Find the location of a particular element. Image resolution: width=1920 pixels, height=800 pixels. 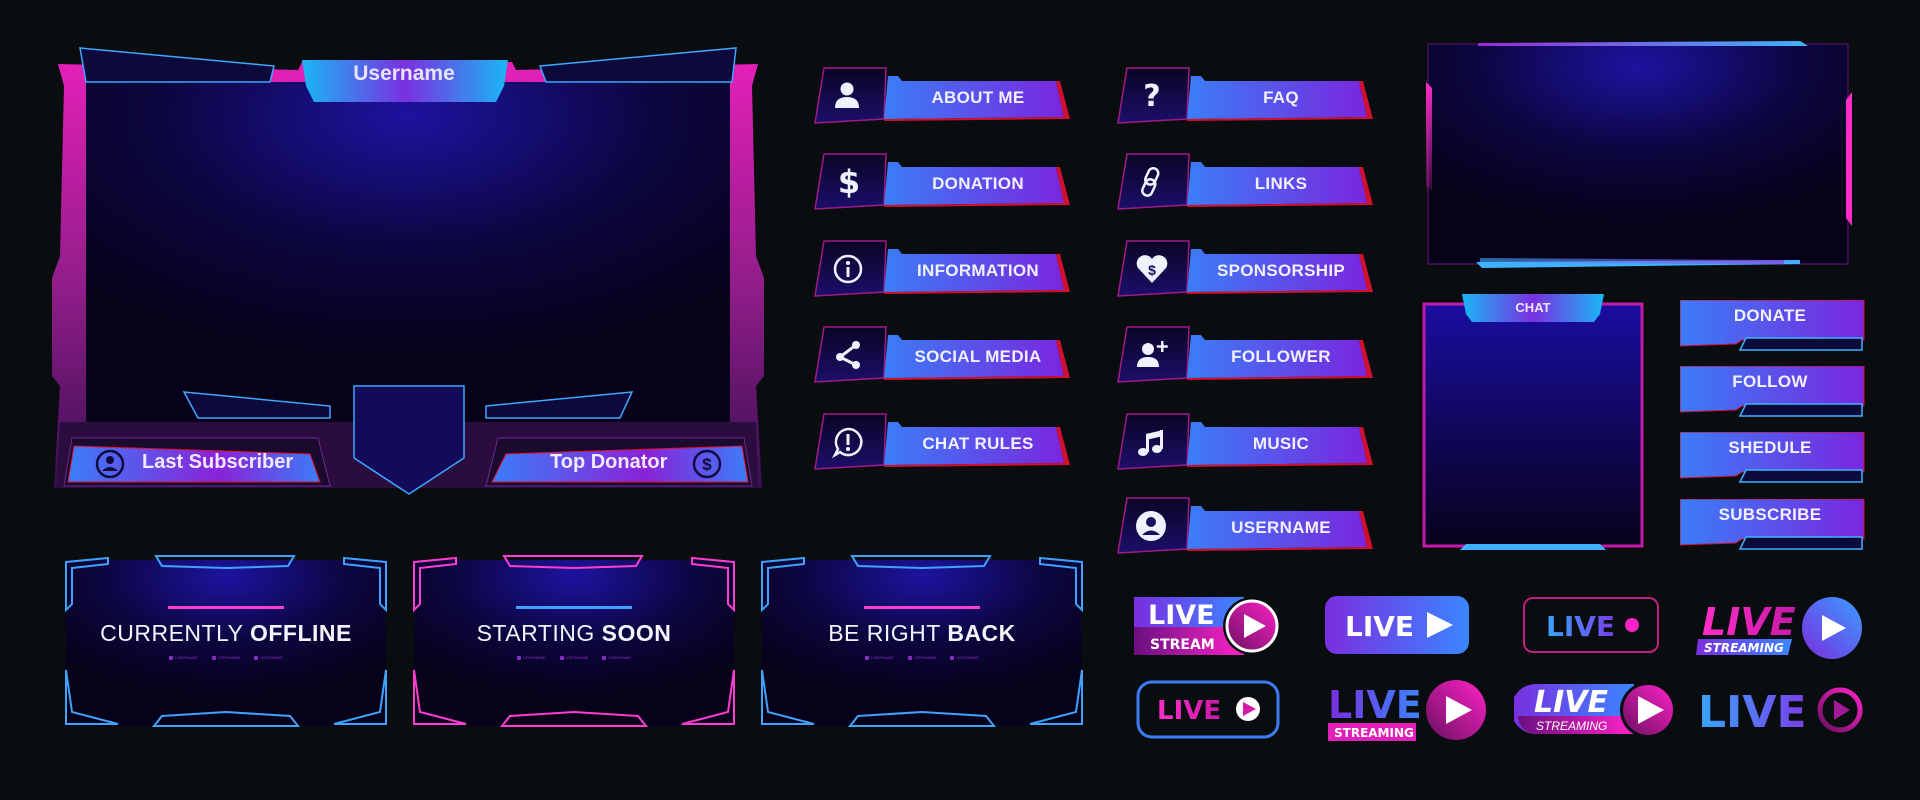

scene-be-right-back: BE RIGHT BACK USERNAME USERNAME USERNAME is located at coordinates (922, 641).